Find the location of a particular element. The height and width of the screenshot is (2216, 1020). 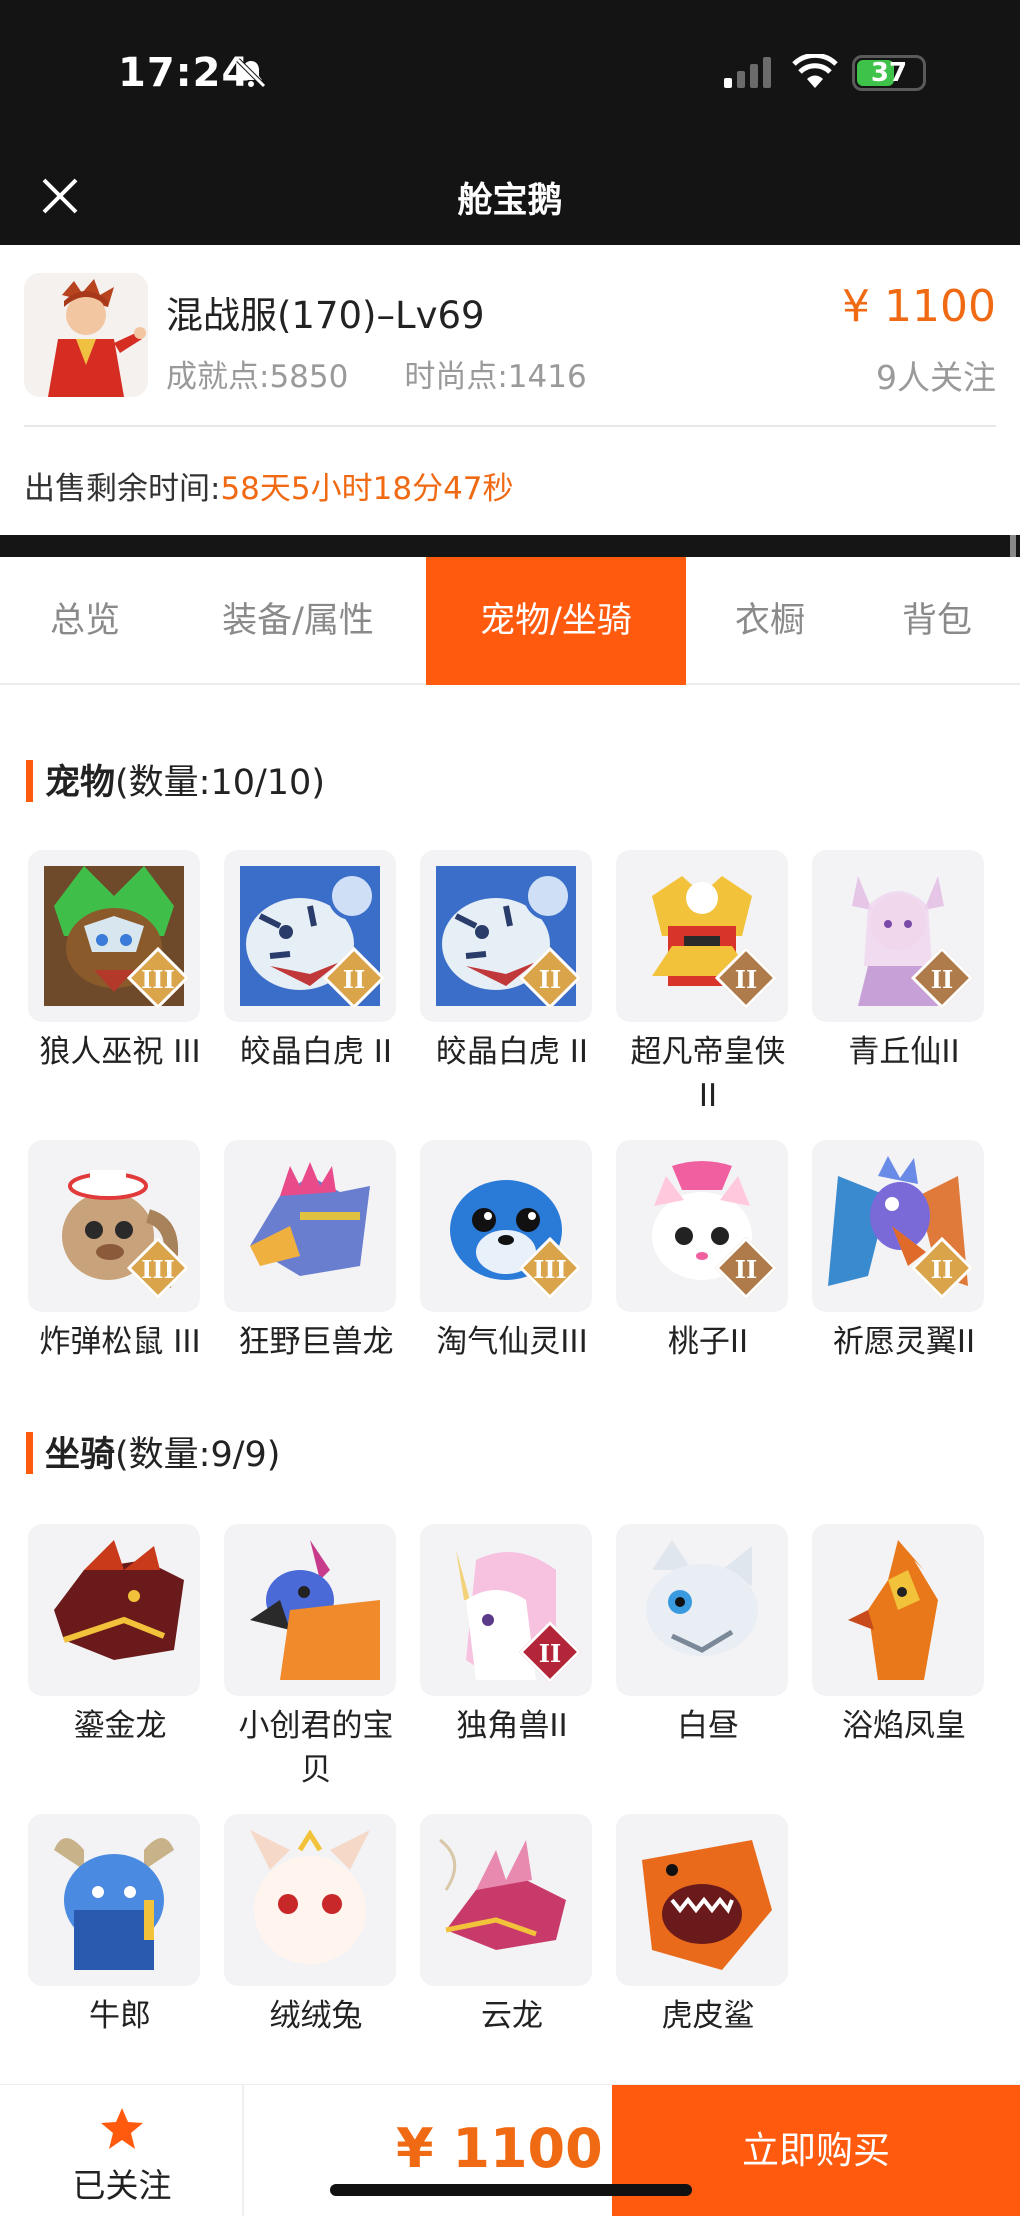

pet-name: 狼人巫祝 III is located at coordinates (120, 1052).